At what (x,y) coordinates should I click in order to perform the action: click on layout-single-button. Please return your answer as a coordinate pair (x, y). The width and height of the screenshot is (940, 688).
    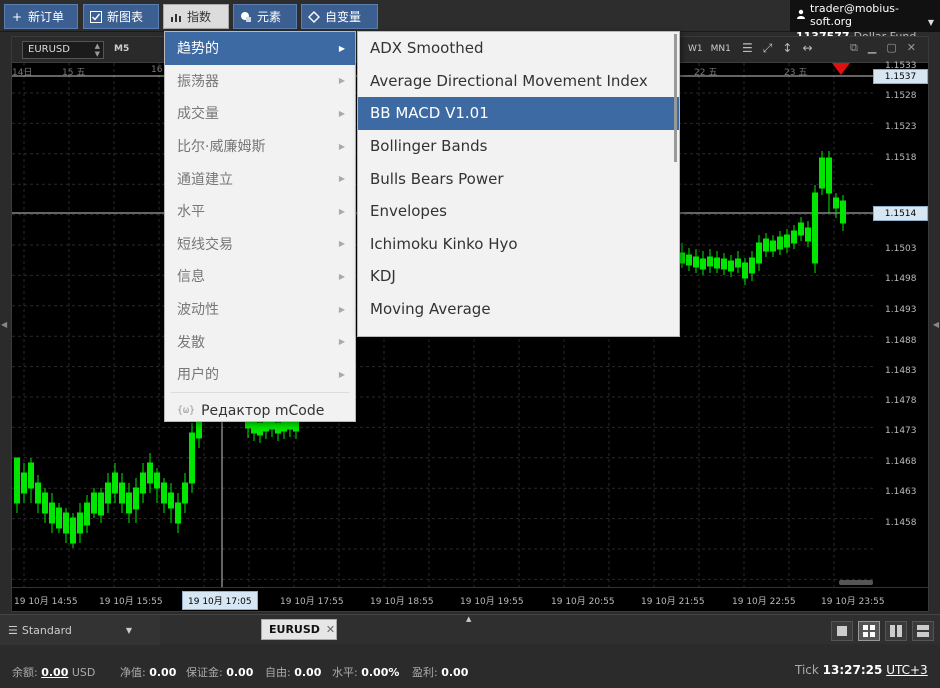
    Looking at the image, I should click on (842, 631).